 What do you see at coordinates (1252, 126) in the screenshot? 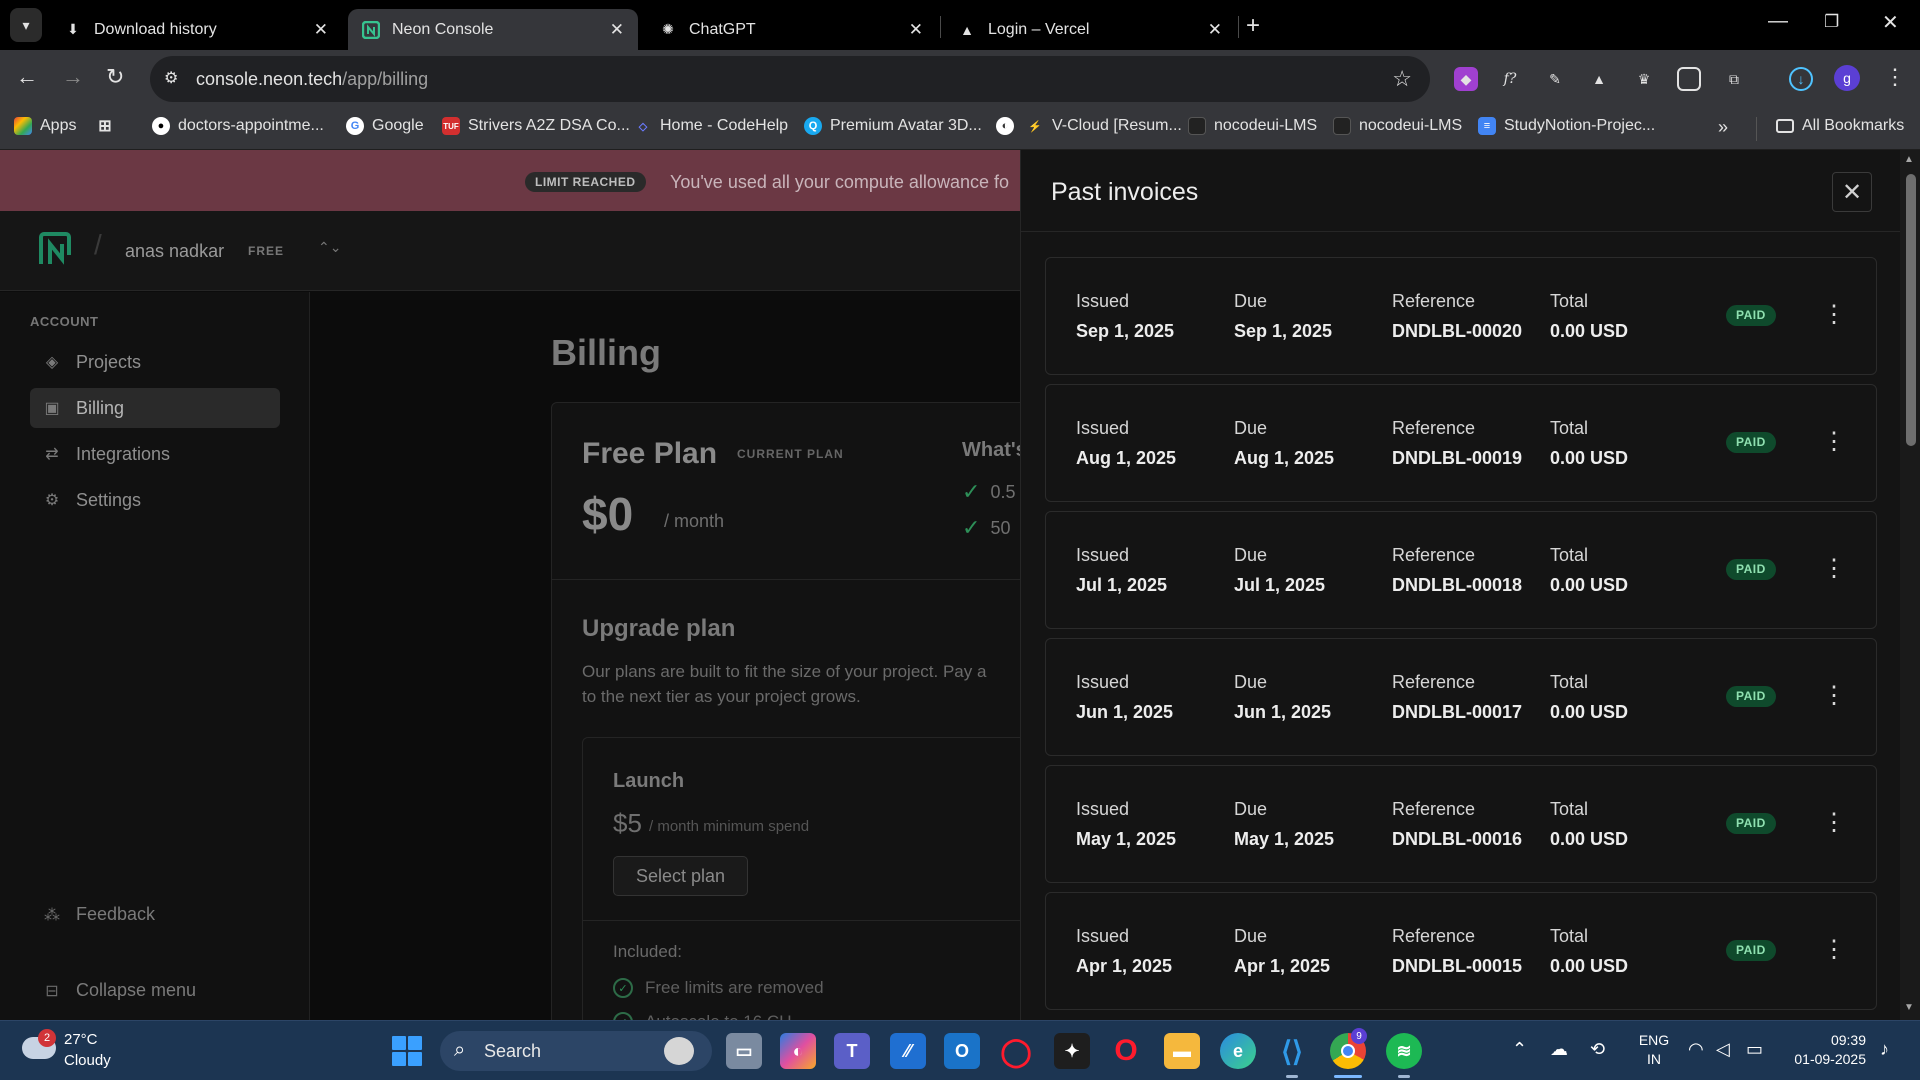
I see `bookmark-nocodeui-1: nocodeui-LMS` at bounding box center [1252, 126].